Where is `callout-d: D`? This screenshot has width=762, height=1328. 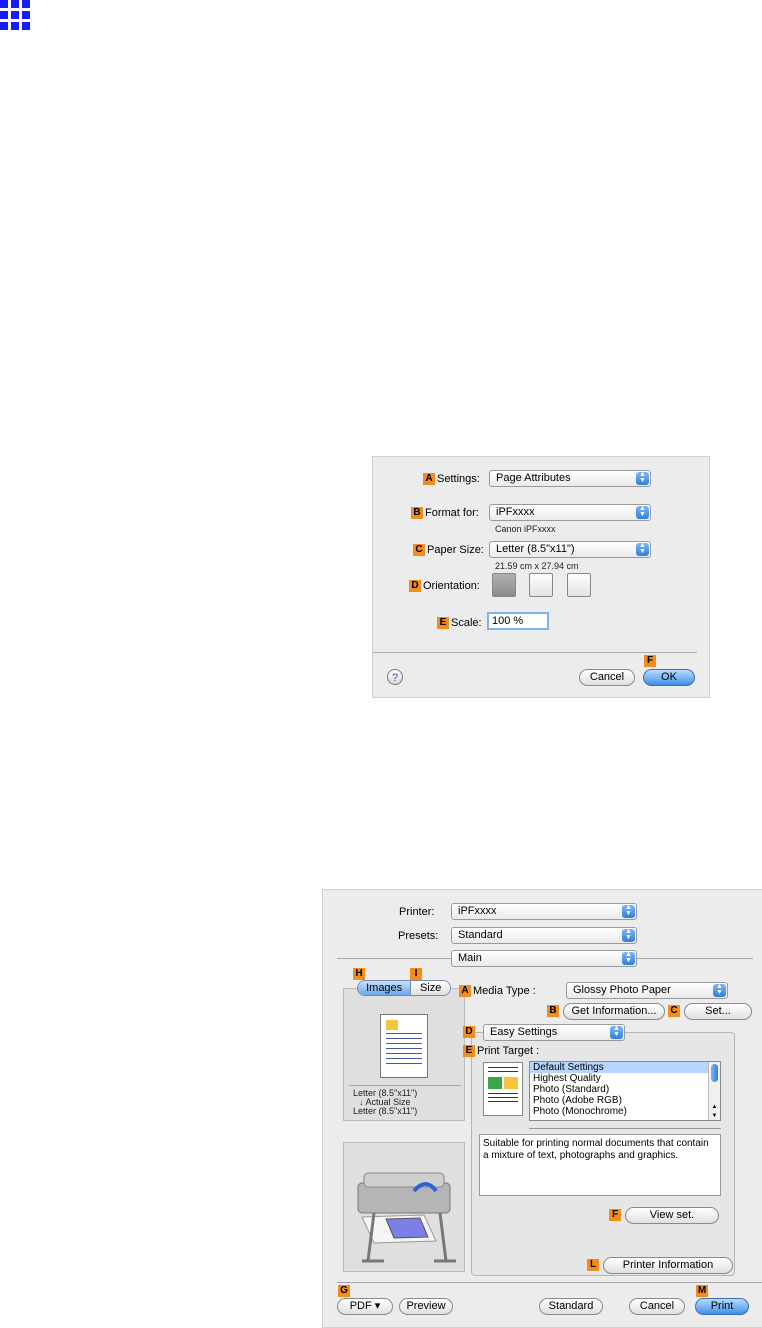
callout-d: D is located at coordinates (415, 586).